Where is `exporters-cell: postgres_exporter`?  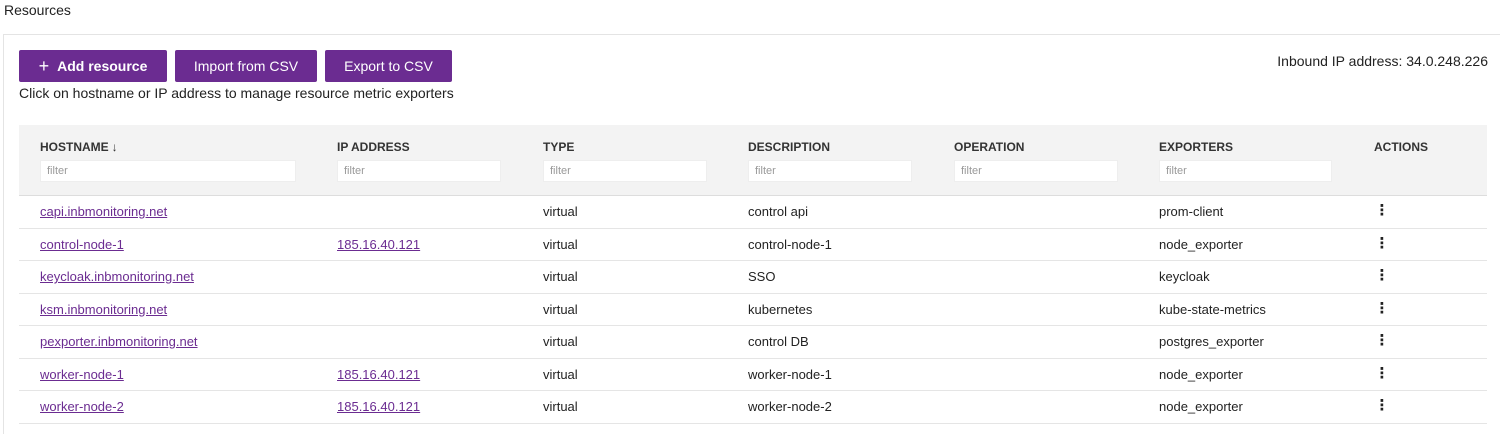 exporters-cell: postgres_exporter is located at coordinates (1211, 341).